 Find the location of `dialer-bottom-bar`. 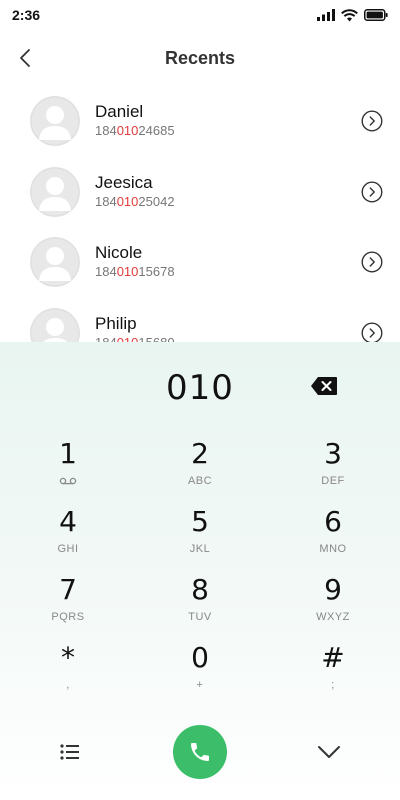

dialer-bottom-bar is located at coordinates (200, 752).